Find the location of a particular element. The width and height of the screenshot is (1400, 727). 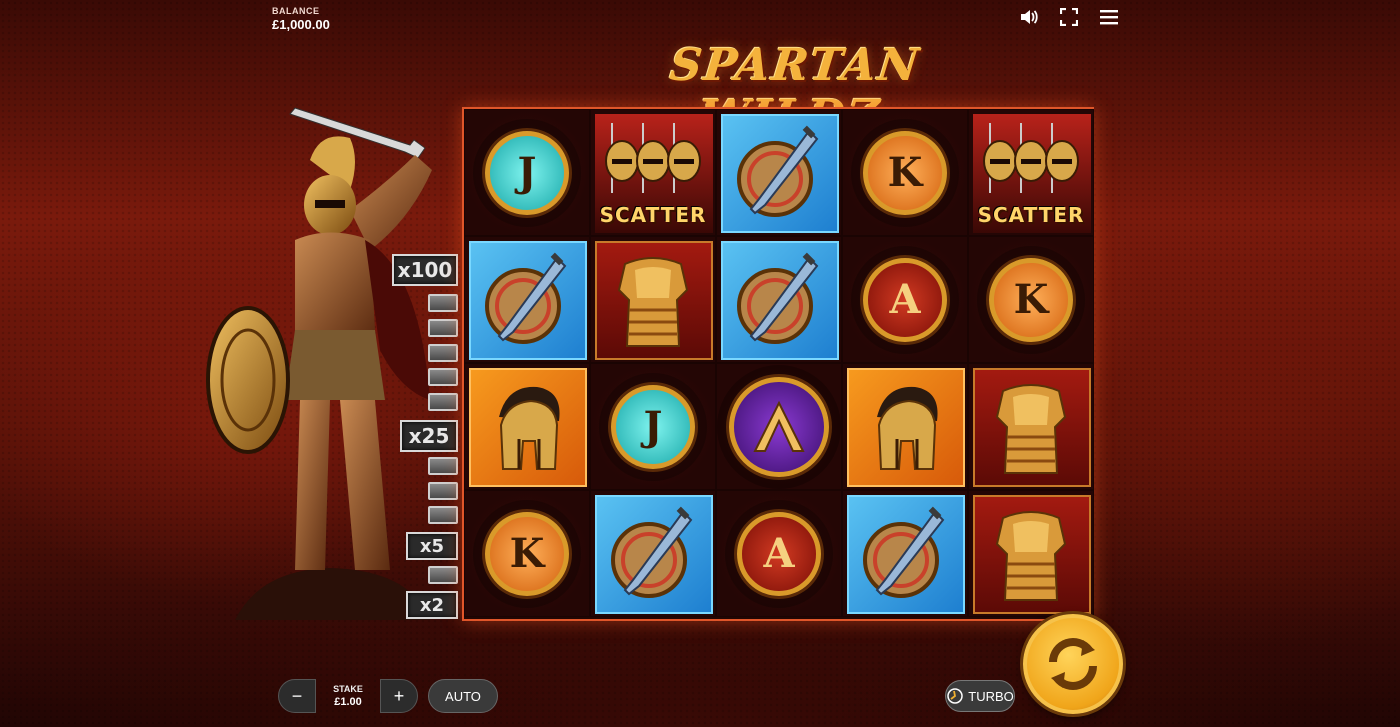

multiplier-ladder: x100 x25 x5 x2 is located at coordinates (426, 437).